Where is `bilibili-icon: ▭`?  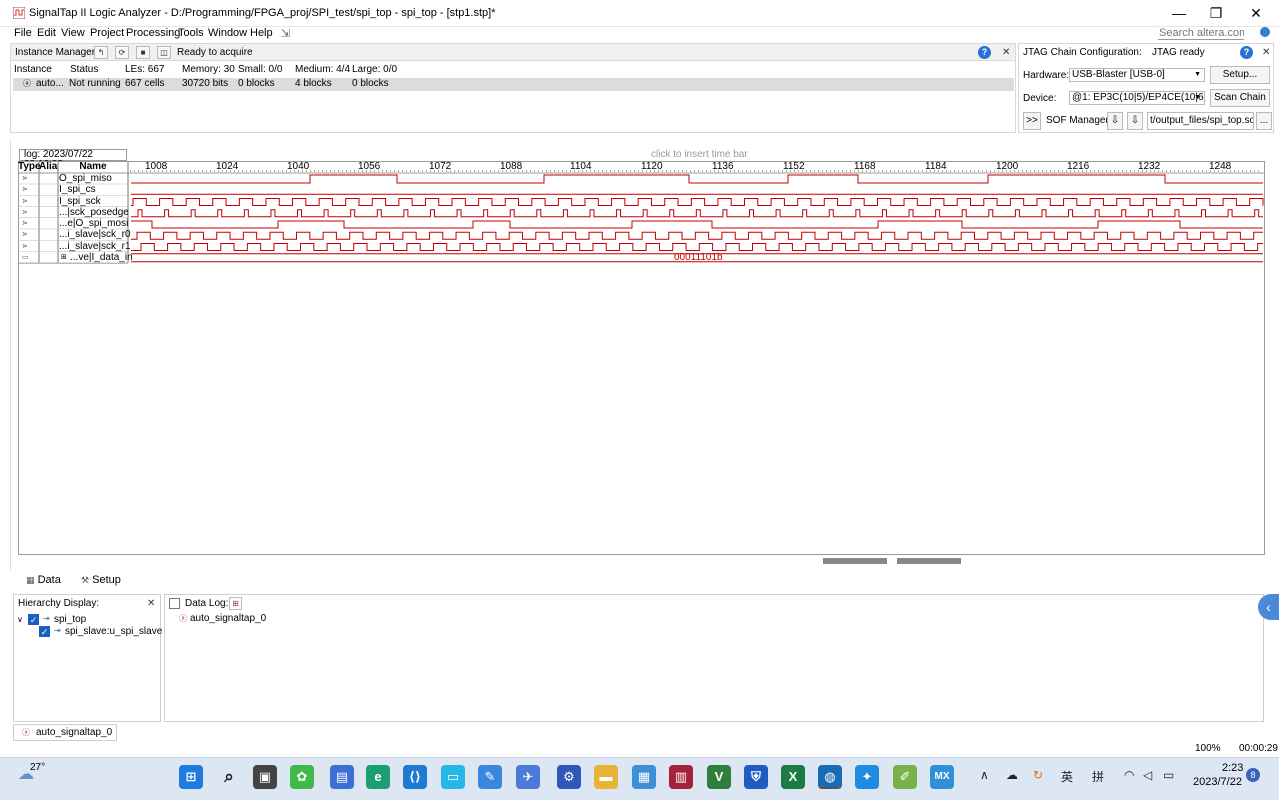 bilibili-icon: ▭ is located at coordinates (453, 777).